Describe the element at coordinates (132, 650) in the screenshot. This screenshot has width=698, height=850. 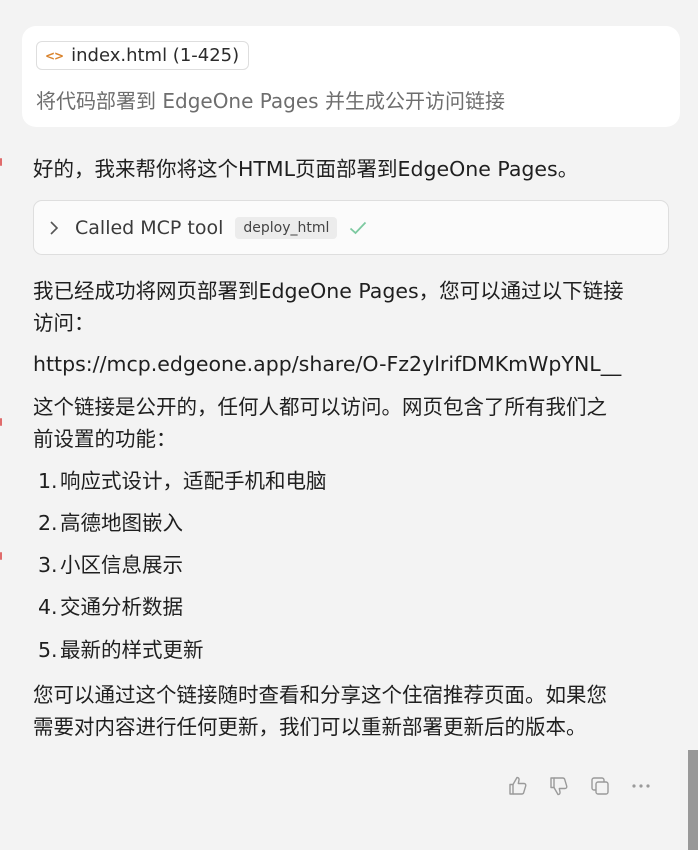
I see `list-item-text: 最新的样式更新` at that location.